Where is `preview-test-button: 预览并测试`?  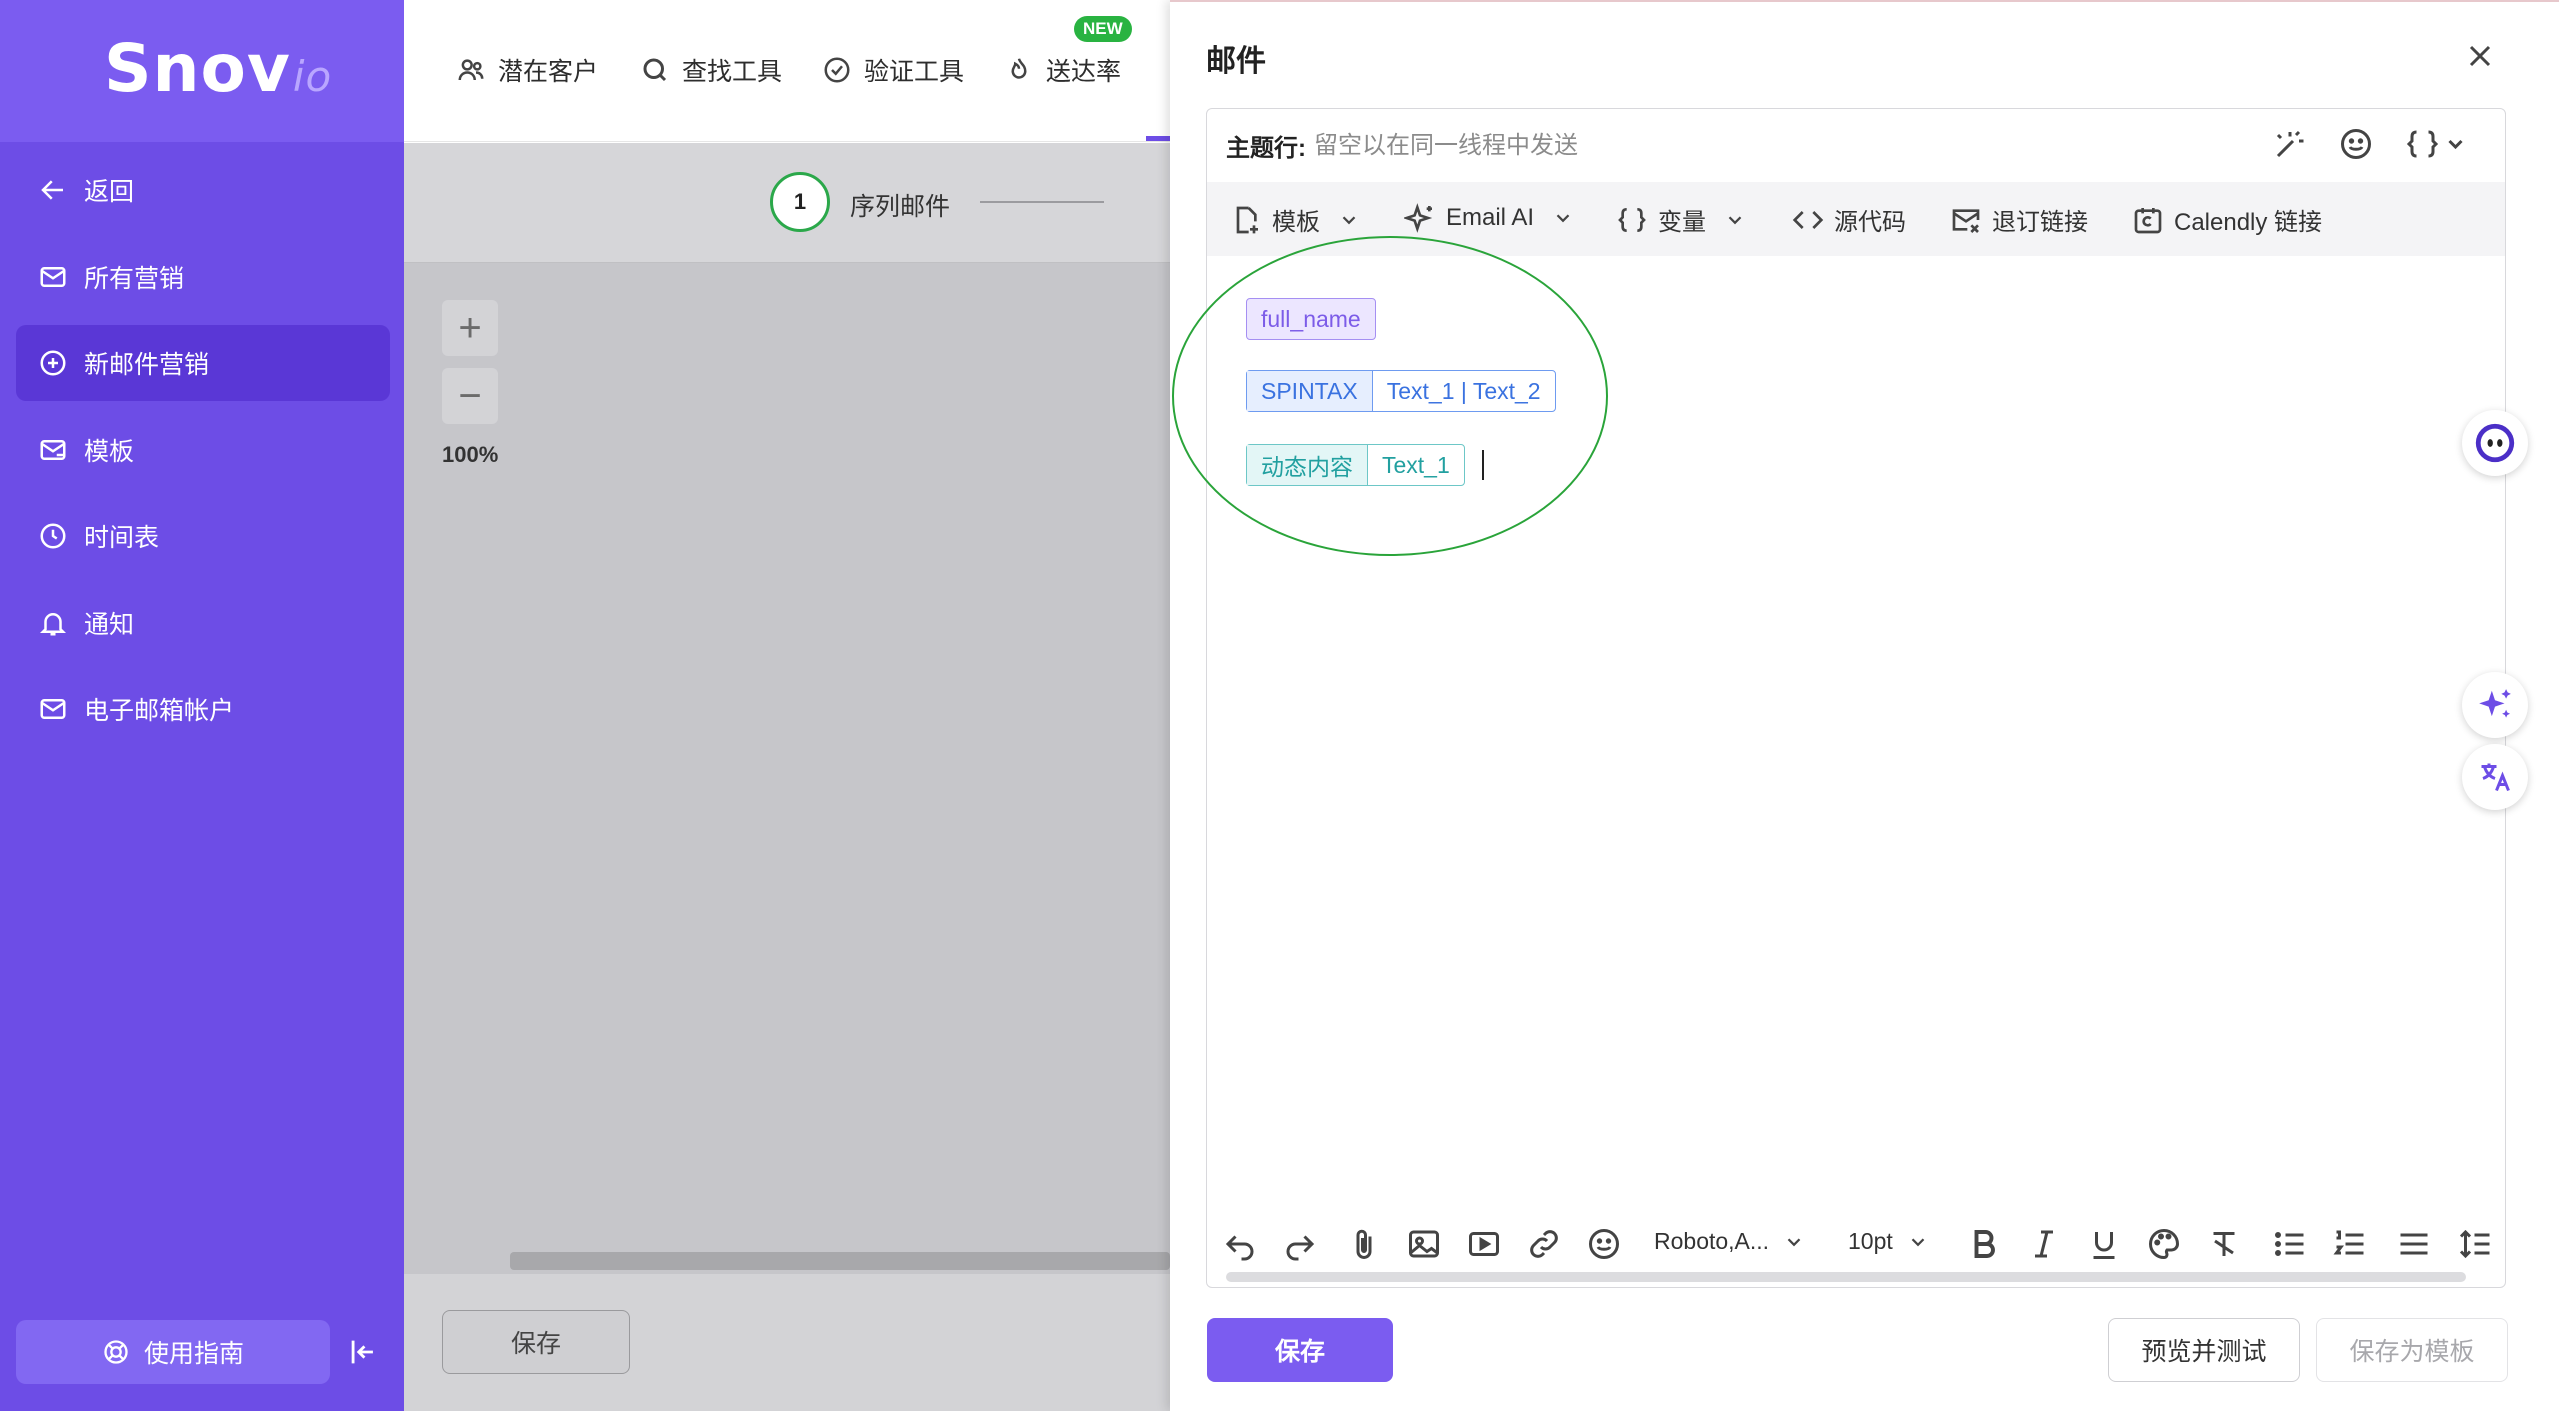 preview-test-button: 预览并测试 is located at coordinates (2204, 1350).